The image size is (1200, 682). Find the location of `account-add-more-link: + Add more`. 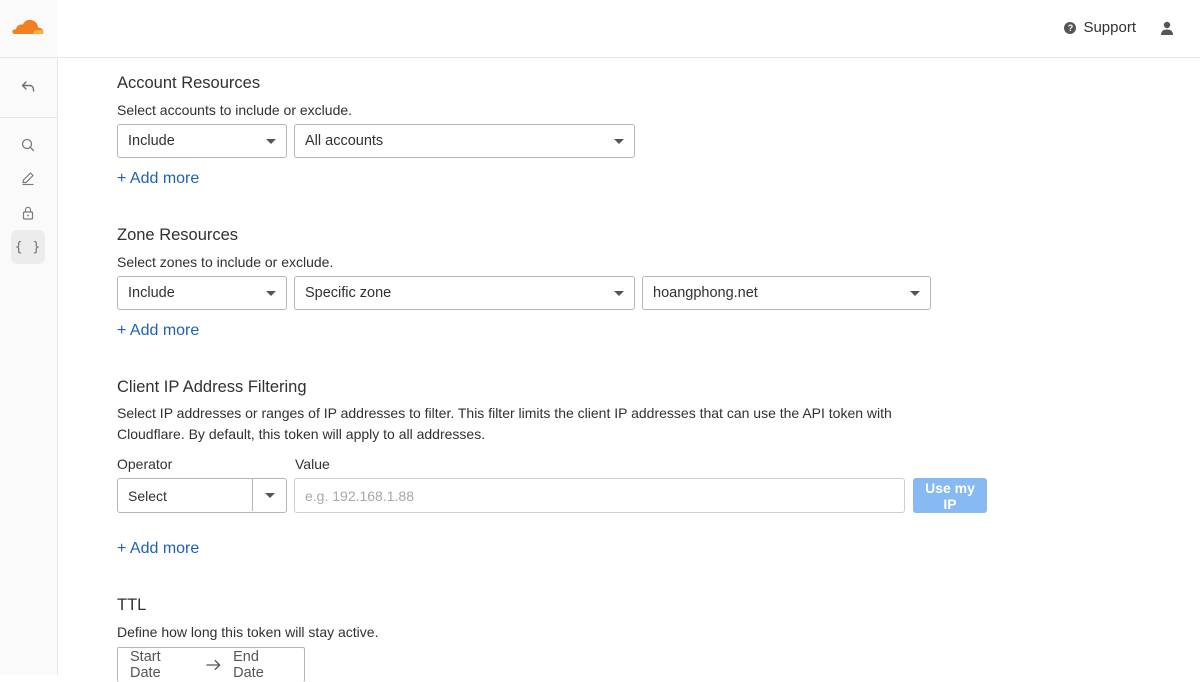

account-add-more-link: + Add more is located at coordinates (158, 179).